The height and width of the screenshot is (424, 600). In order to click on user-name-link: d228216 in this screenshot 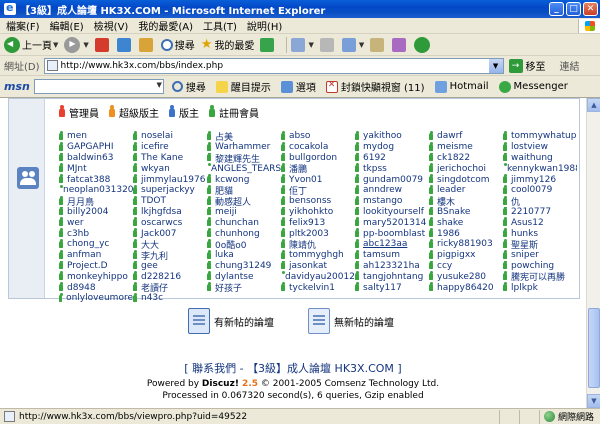, I will do `click(161, 277)`.